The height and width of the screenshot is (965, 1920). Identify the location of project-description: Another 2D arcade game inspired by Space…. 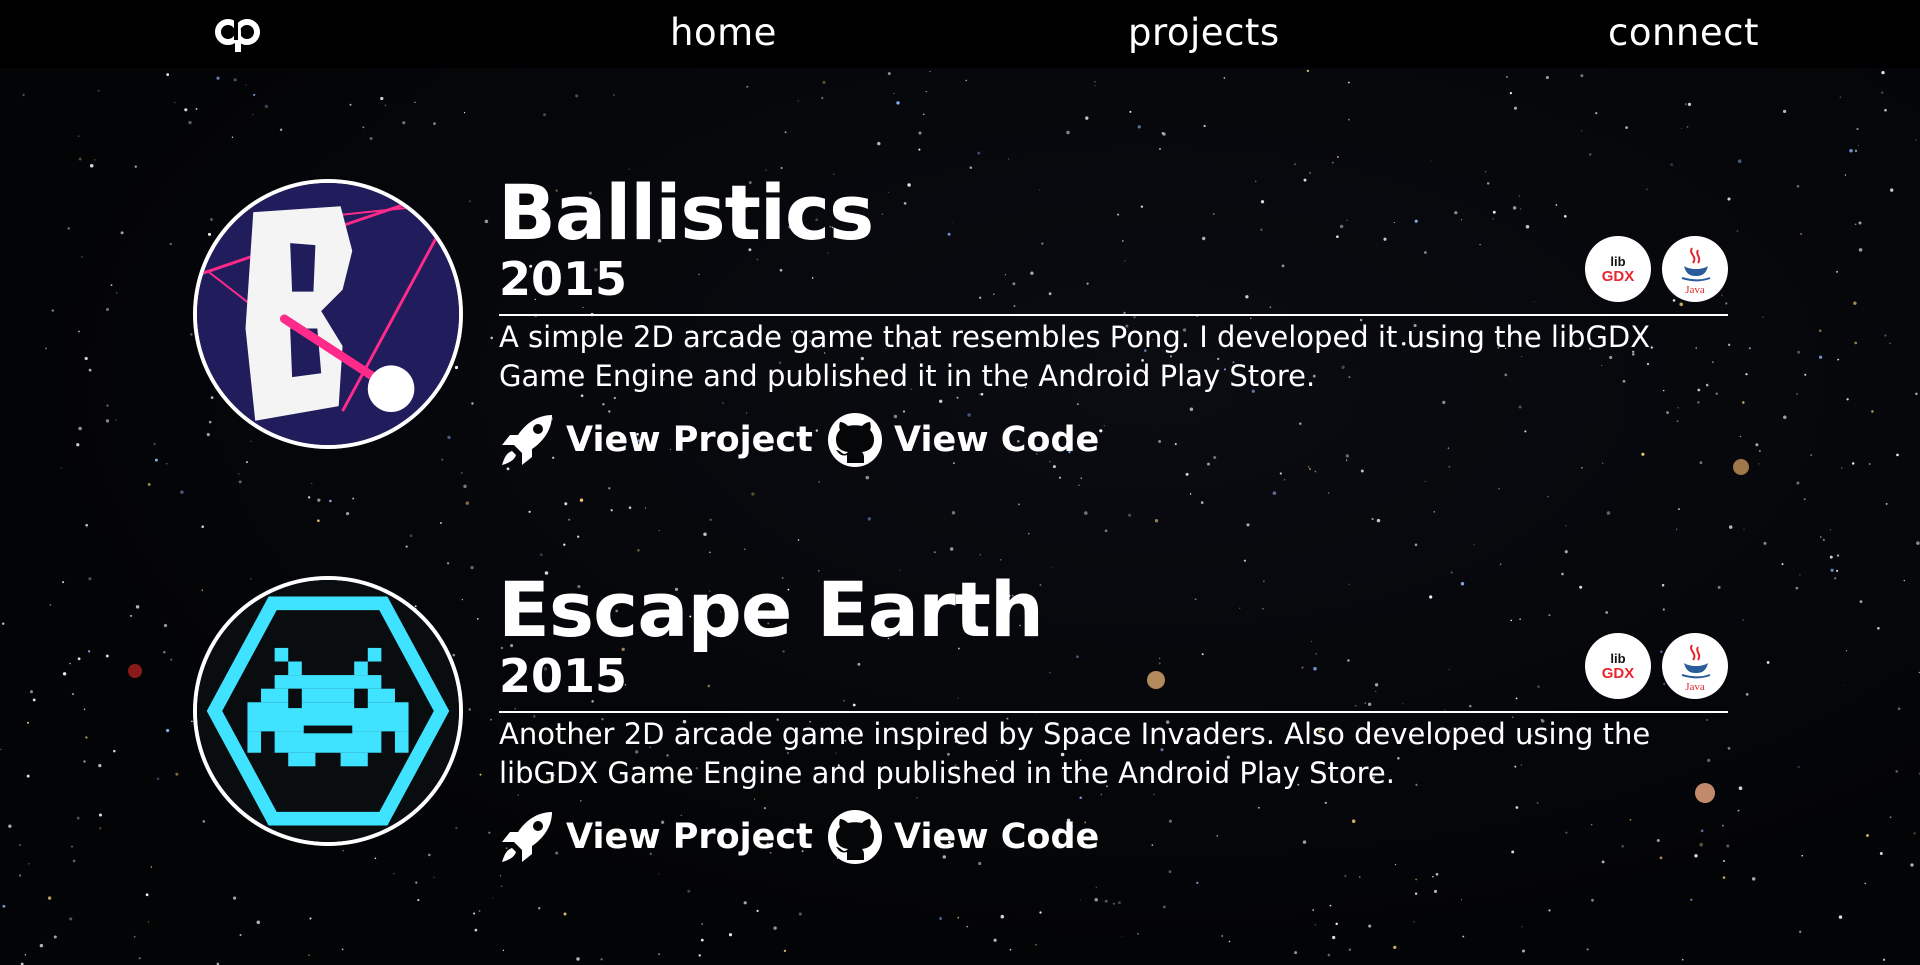
(1075, 753).